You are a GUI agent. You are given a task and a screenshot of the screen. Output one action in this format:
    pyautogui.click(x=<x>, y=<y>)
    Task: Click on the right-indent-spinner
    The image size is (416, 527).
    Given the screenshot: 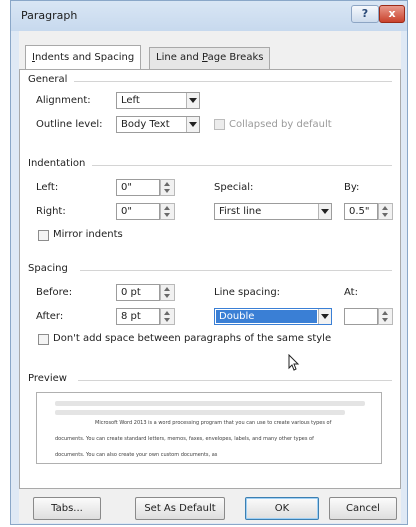 What is the action you would take?
    pyautogui.click(x=167, y=211)
    